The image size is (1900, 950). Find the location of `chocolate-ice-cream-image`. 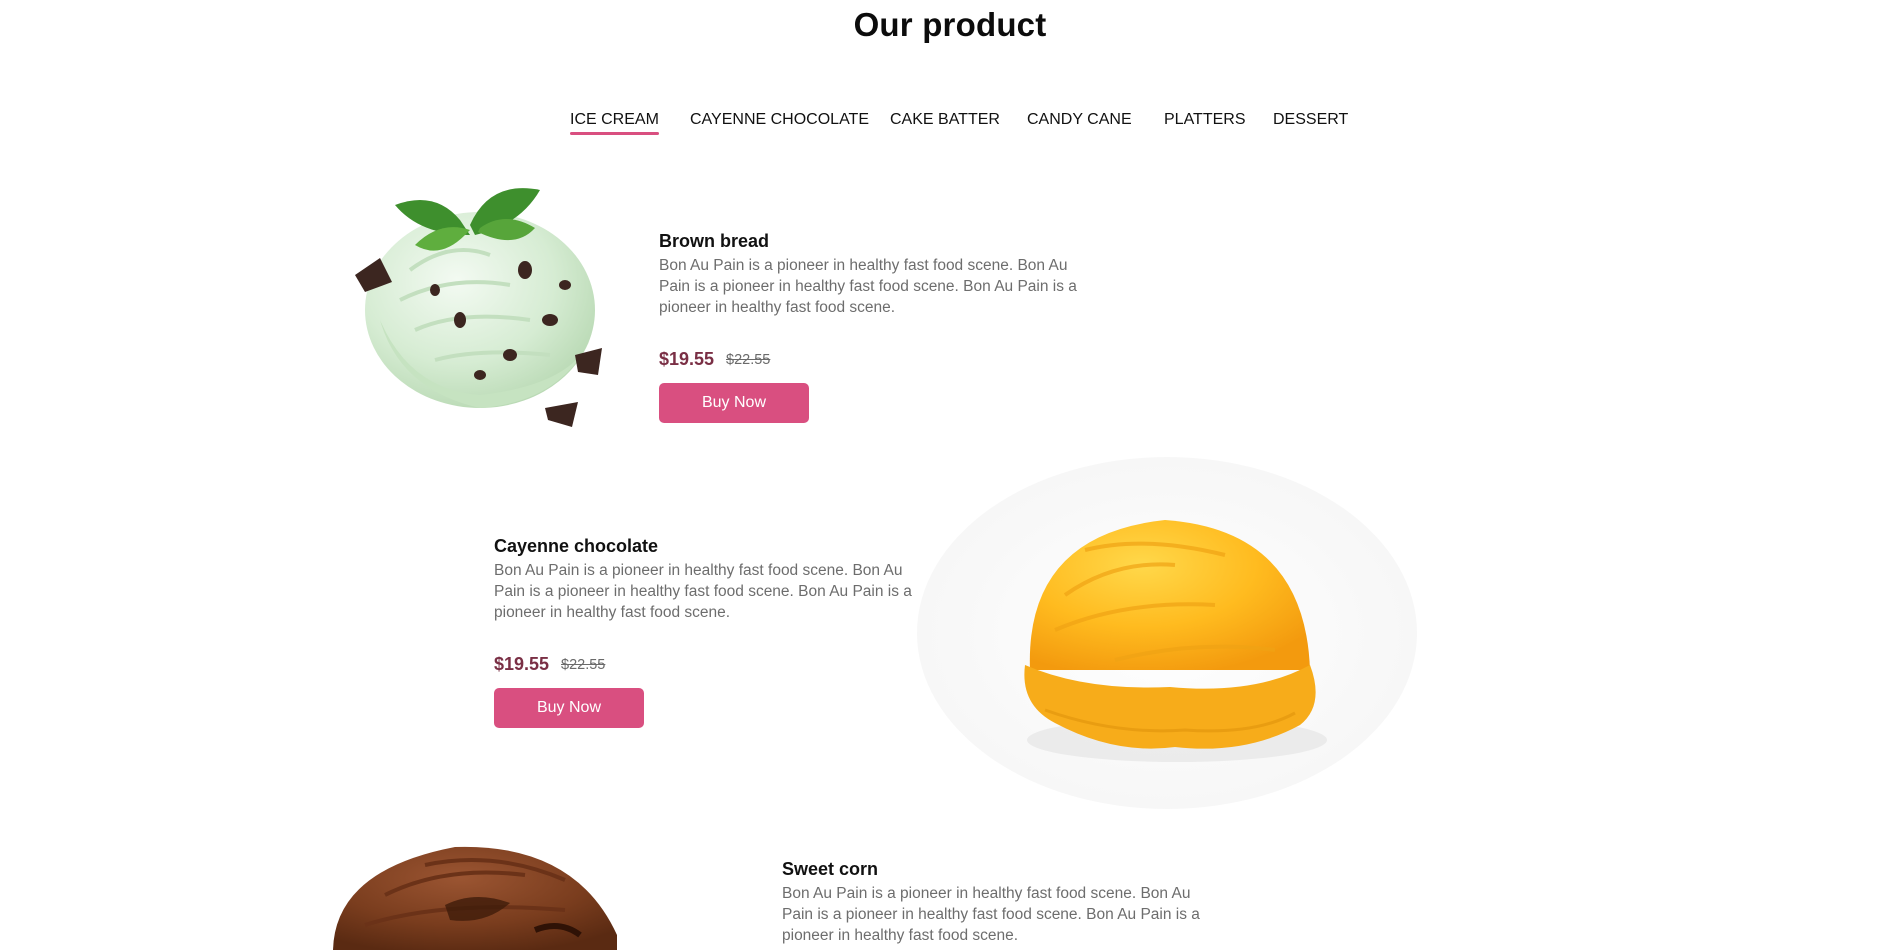

chocolate-ice-cream-image is located at coordinates (475, 898).